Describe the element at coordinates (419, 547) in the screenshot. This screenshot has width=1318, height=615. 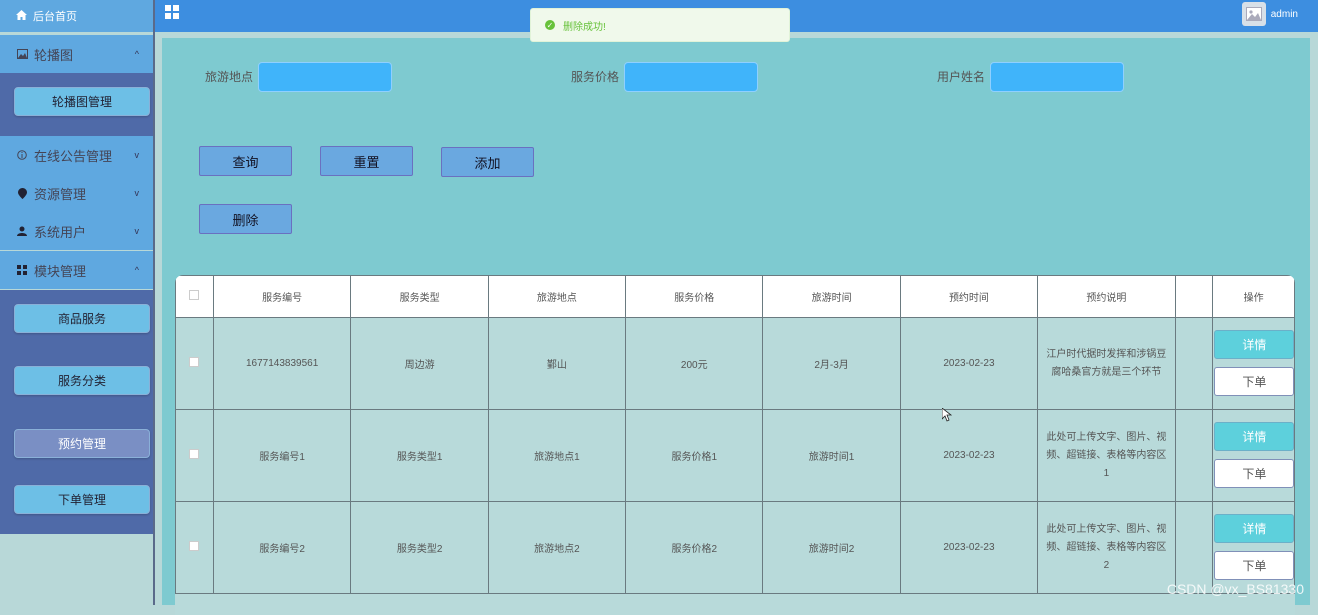
I see `cell-service-type: 服务类型2` at that location.